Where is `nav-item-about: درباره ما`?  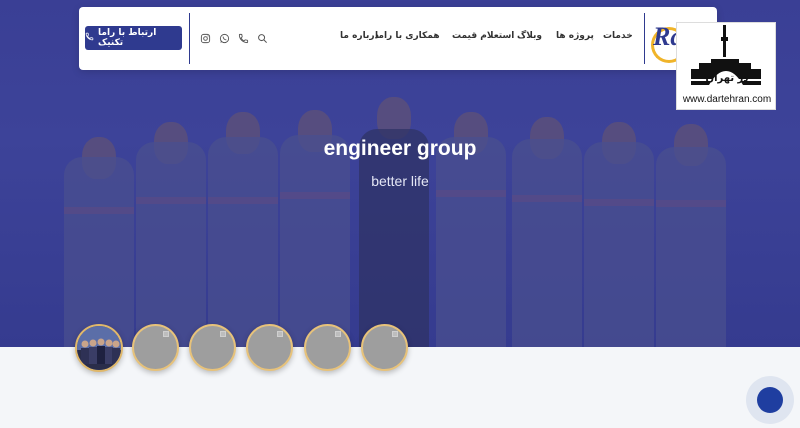
nav-item-about: درباره ما is located at coordinates (359, 36).